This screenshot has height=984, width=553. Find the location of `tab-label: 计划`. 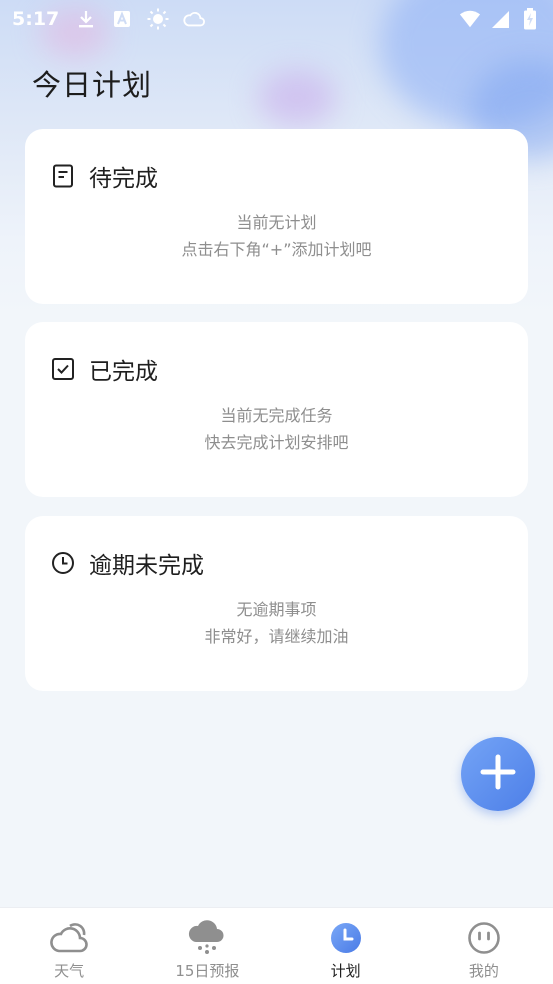

tab-label: 计划 is located at coordinates (345, 971).